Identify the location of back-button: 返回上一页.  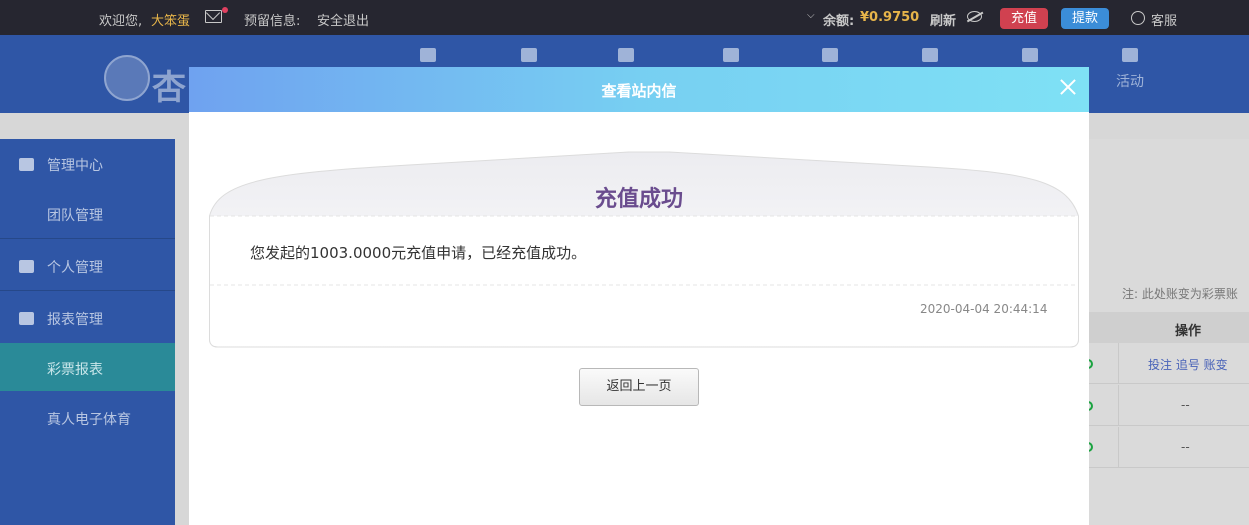
(639, 387).